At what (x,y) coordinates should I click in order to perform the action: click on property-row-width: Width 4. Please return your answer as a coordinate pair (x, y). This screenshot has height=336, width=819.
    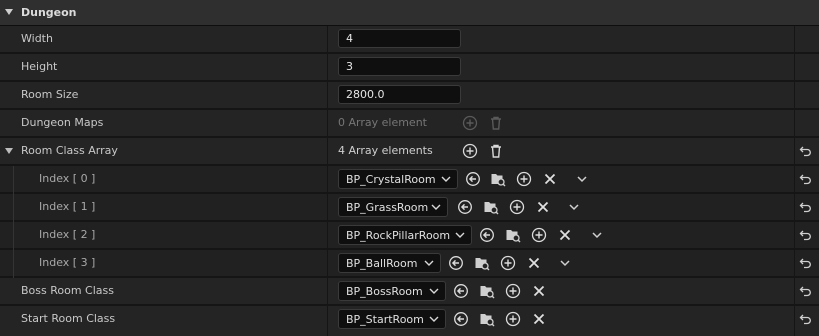
    Looking at the image, I should click on (409, 40).